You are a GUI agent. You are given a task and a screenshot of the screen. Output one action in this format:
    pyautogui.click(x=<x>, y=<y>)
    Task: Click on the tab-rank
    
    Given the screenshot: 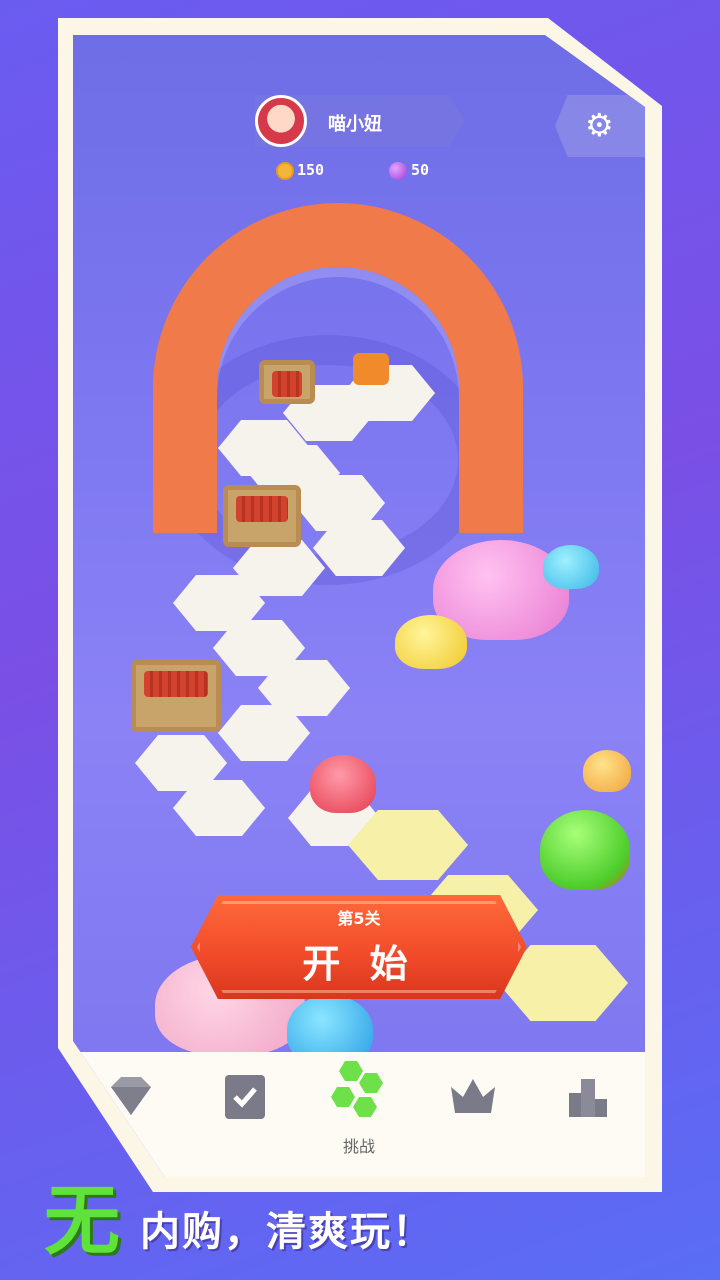 What is the action you would take?
    pyautogui.click(x=473, y=1097)
    